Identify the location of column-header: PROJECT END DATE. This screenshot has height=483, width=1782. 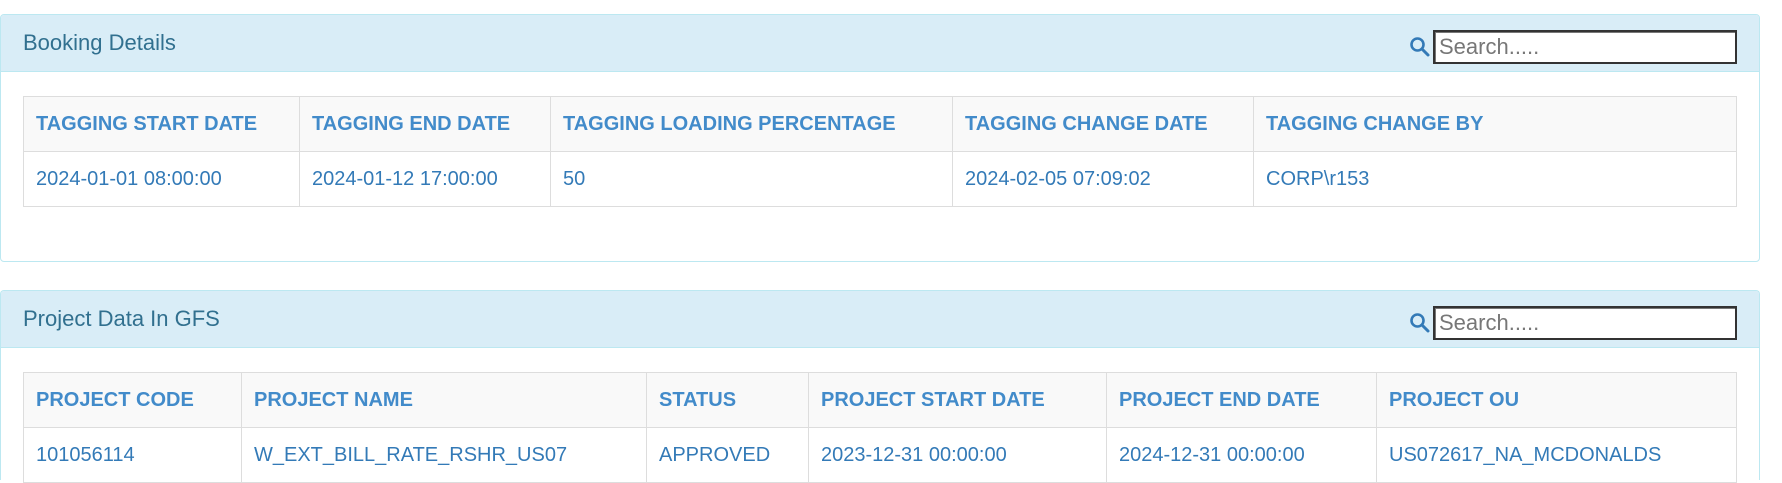
(1241, 400).